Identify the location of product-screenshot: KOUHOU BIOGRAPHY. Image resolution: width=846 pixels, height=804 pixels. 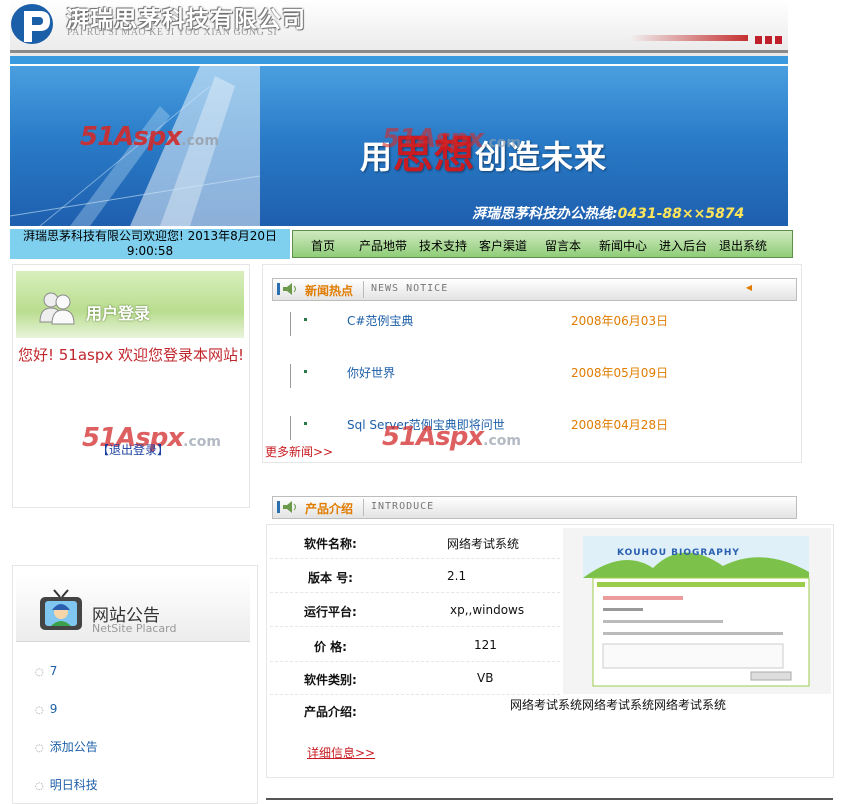
(697, 611).